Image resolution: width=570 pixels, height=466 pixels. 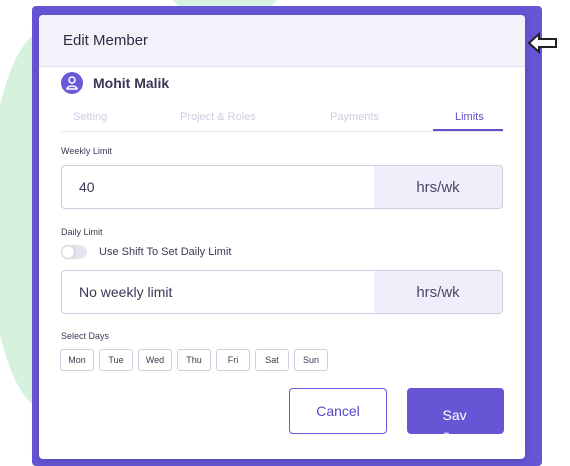 I want to click on tab-project-roles: Project & Roles, so click(x=218, y=117).